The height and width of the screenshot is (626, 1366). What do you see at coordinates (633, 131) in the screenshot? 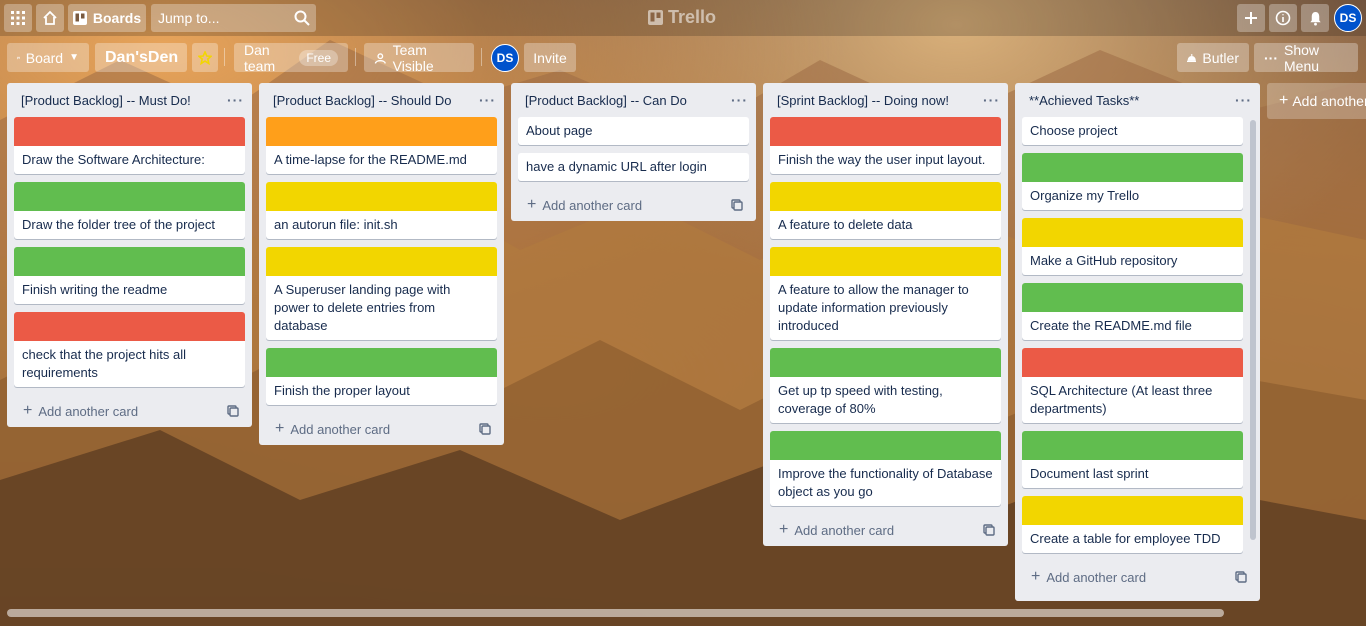
I see `card: About page` at bounding box center [633, 131].